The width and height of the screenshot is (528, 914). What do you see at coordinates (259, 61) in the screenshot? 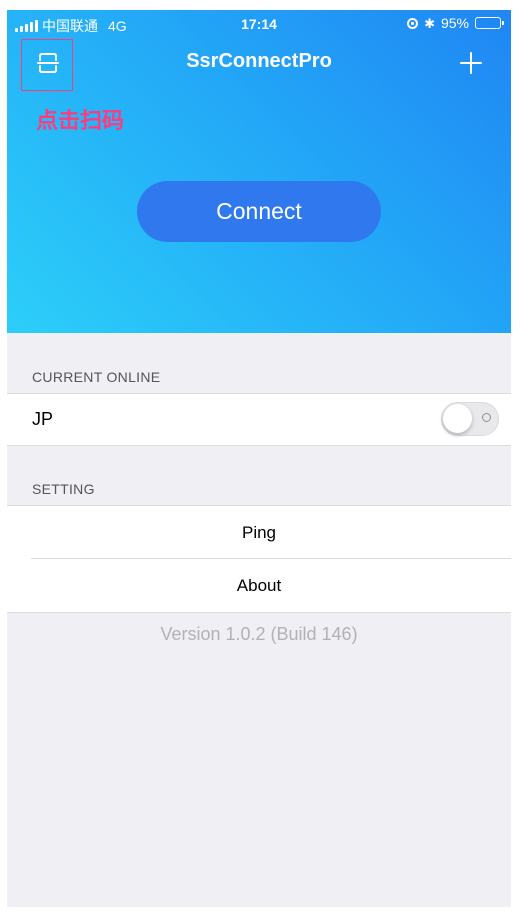
I see `page-title: SsrConnectPro` at bounding box center [259, 61].